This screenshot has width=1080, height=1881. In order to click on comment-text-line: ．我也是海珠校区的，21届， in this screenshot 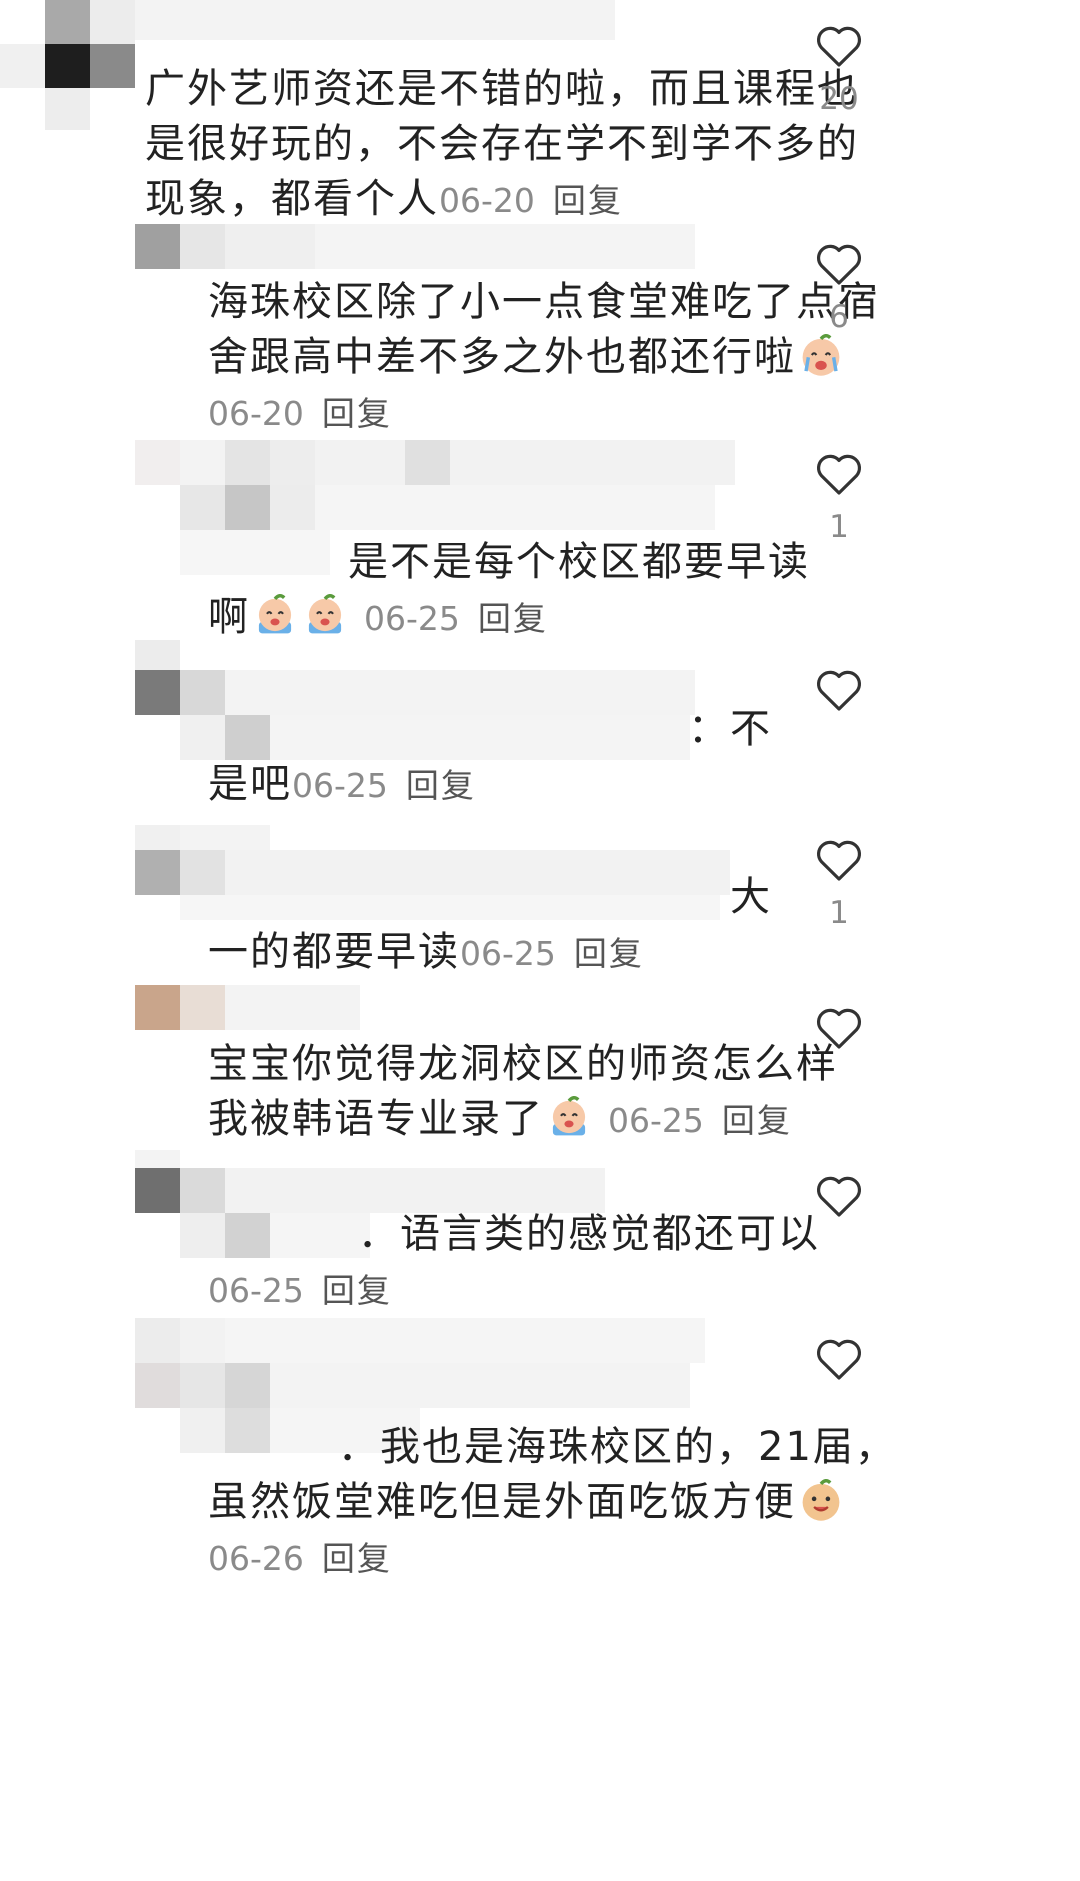, I will do `click(617, 1447)`.